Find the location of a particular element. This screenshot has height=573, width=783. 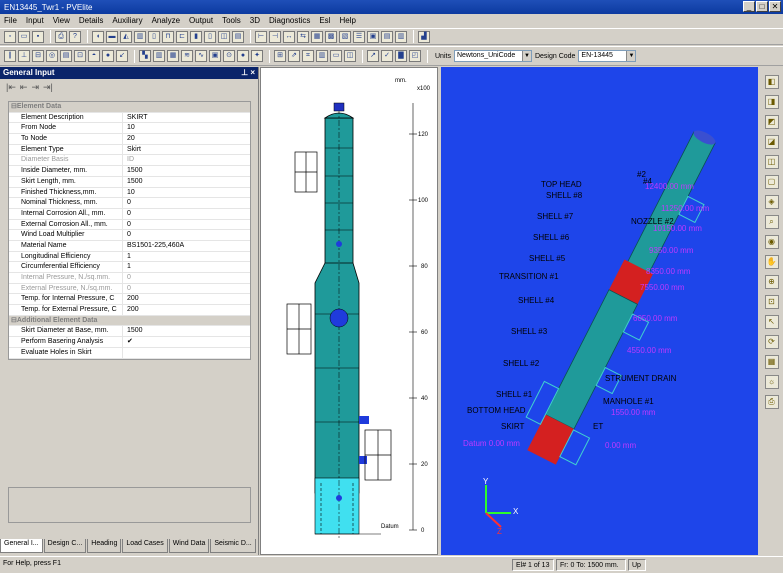

menu-tools: Tools is located at coordinates (231, 20).